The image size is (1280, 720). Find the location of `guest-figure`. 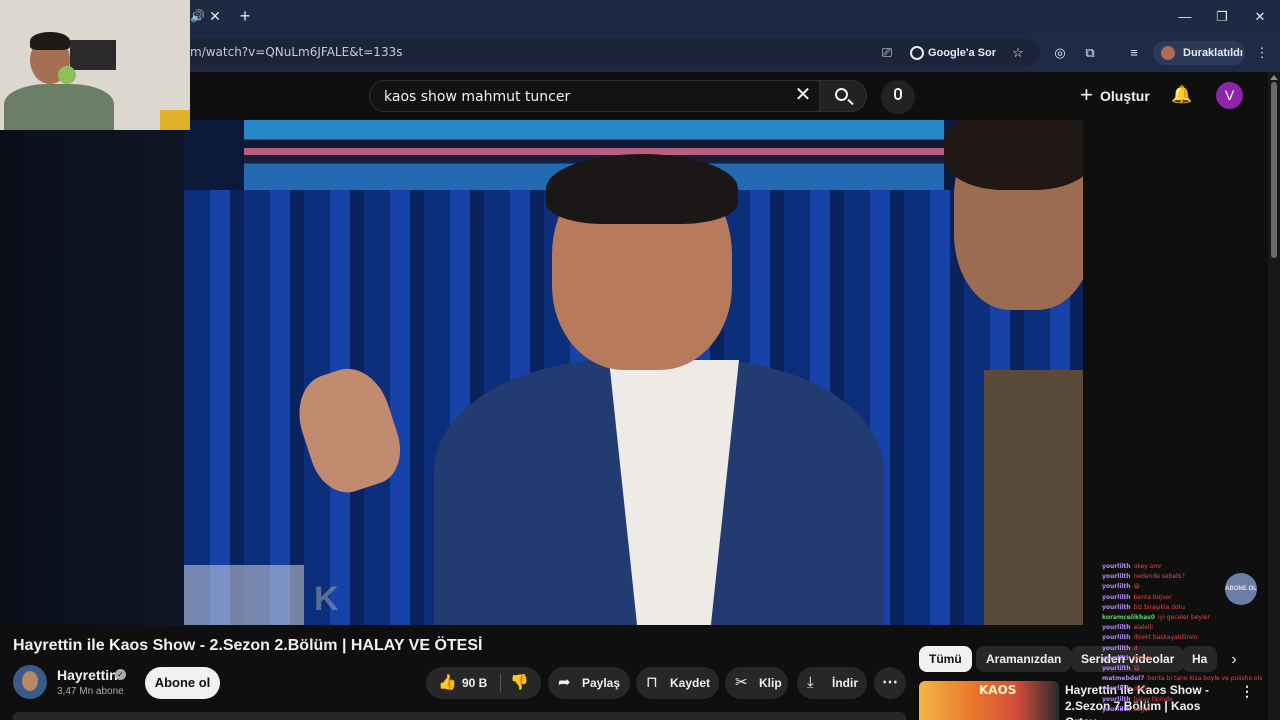

guest-figure is located at coordinates (1013, 372).